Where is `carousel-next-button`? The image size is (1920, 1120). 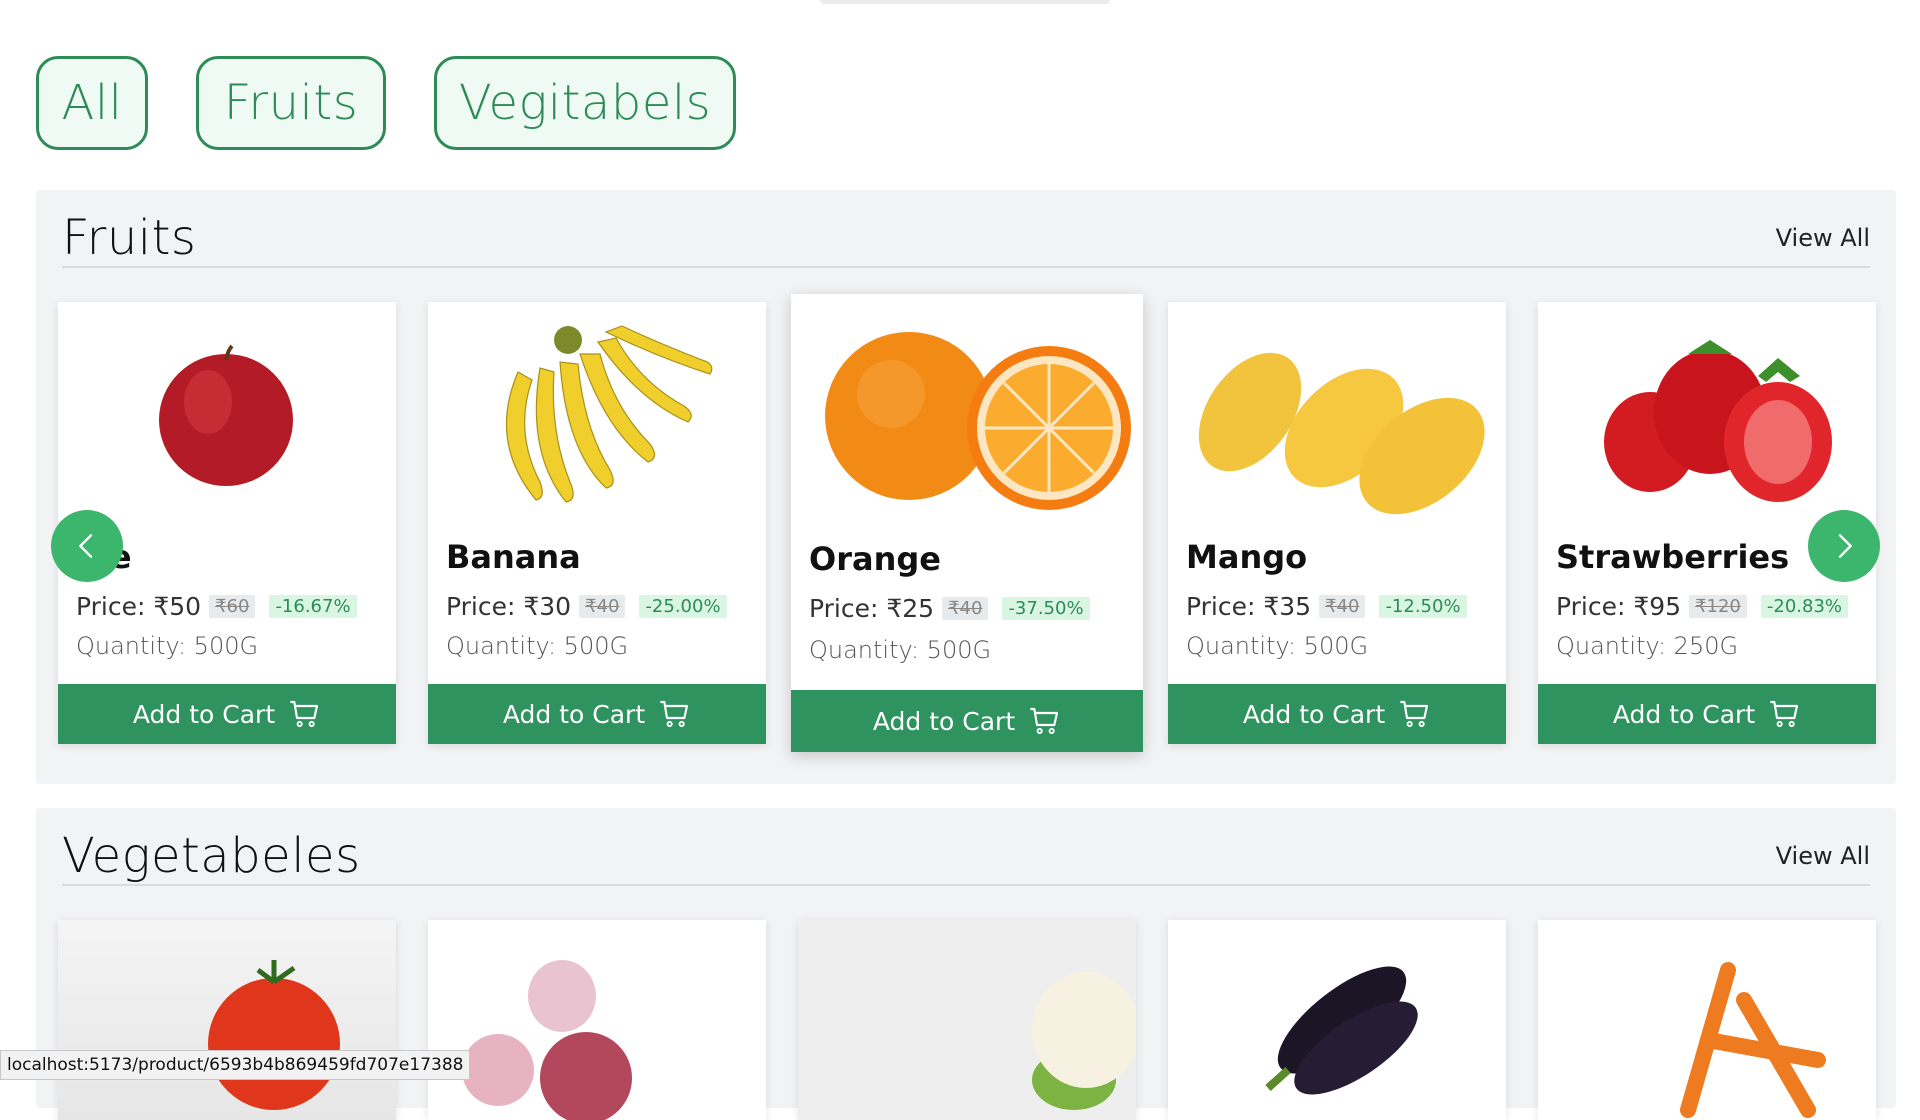
carousel-next-button is located at coordinates (1844, 546).